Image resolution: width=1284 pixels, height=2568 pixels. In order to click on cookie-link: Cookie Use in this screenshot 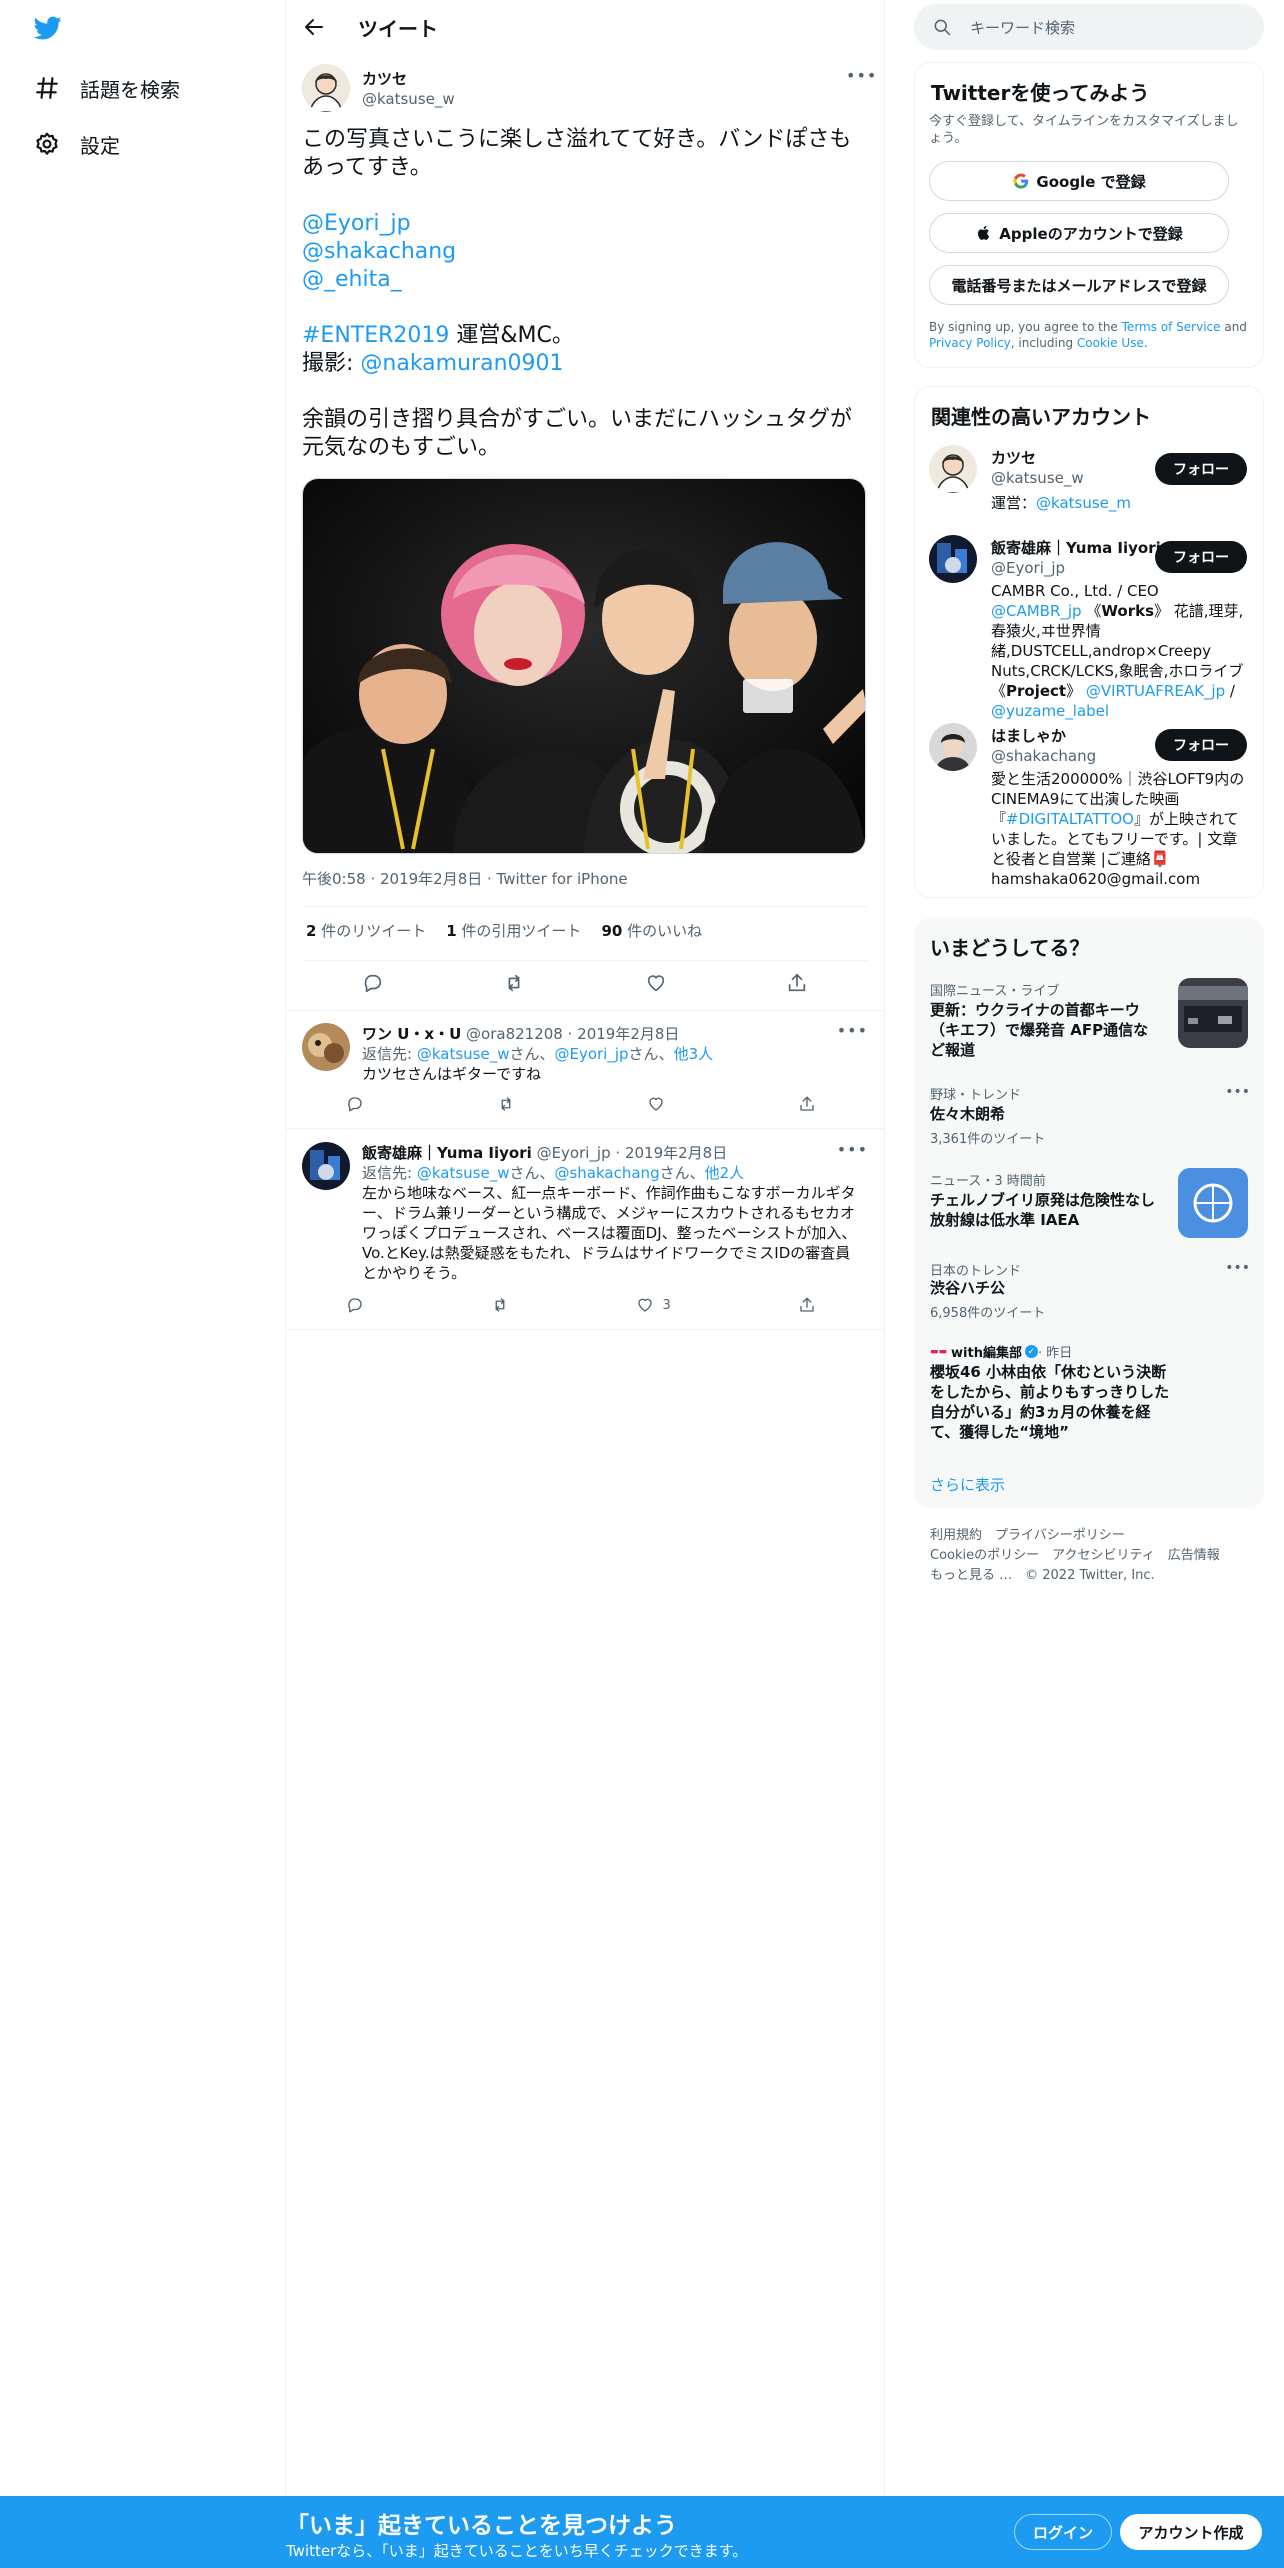, I will do `click(1110, 343)`.